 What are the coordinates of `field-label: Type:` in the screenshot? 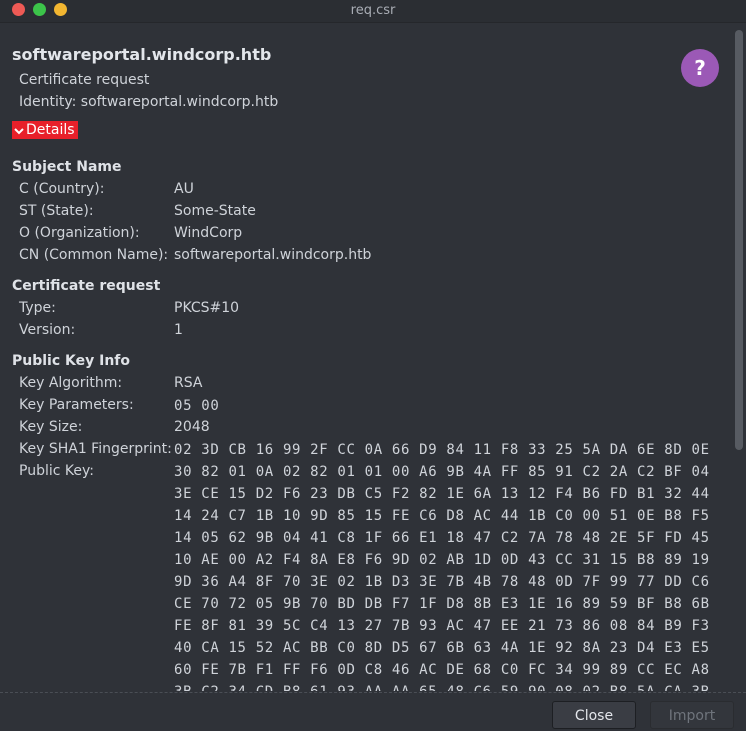 It's located at (37, 308).